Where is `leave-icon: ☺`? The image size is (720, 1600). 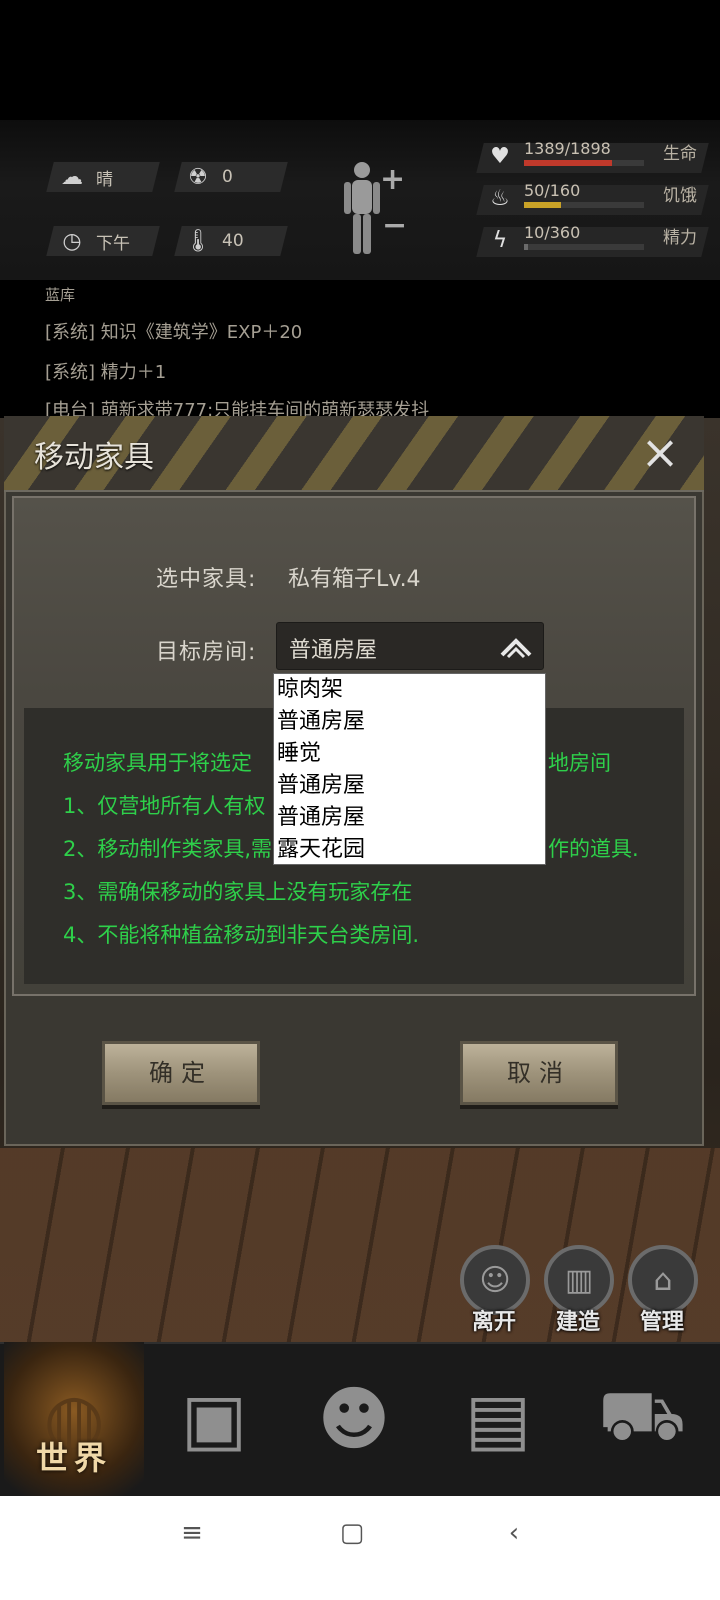
leave-icon: ☺ is located at coordinates (495, 1280).